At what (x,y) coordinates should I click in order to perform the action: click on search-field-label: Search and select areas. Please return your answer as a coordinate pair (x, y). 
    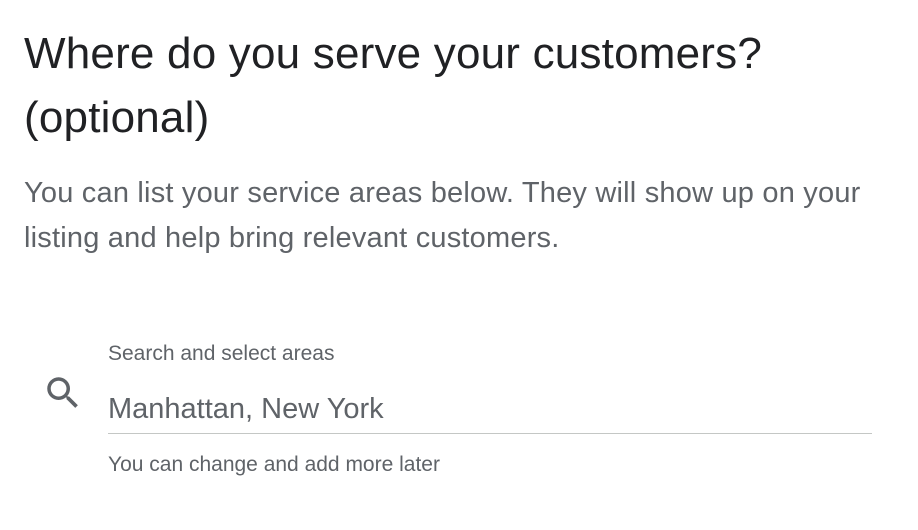
    Looking at the image, I should click on (221, 353).